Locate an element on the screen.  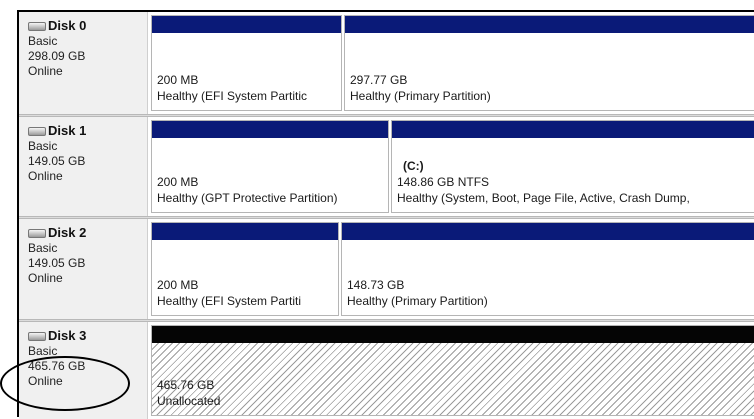
partition-status: Healthy (EFI System Partiti is located at coordinates (229, 301).